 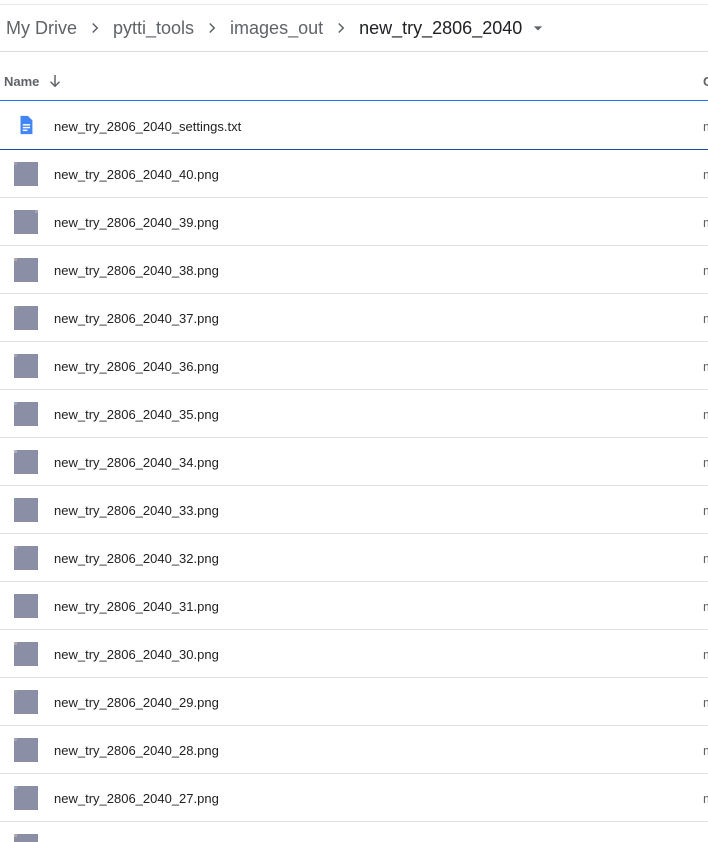 What do you see at coordinates (354, 832) in the screenshot?
I see `file-row-partial` at bounding box center [354, 832].